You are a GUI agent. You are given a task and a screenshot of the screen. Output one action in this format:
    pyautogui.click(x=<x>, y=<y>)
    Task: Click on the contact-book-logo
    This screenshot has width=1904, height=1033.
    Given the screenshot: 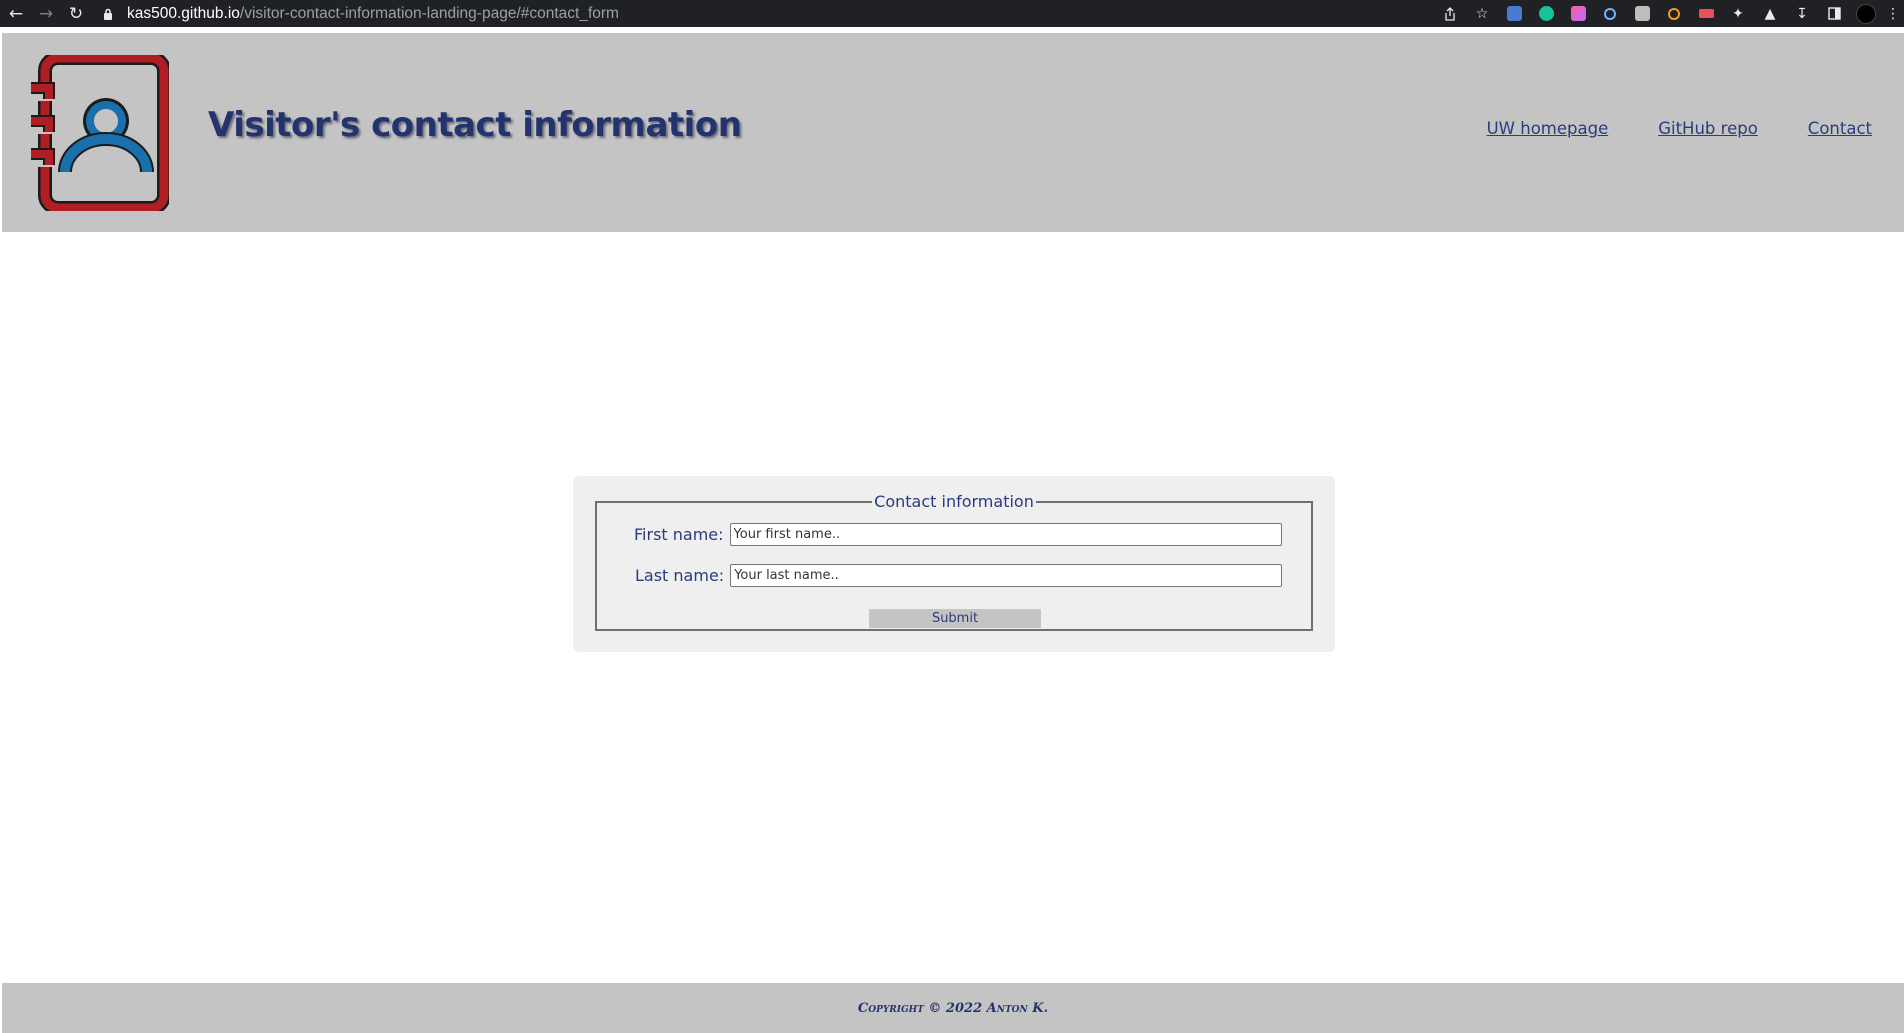 What is the action you would take?
    pyautogui.click(x=100, y=133)
    